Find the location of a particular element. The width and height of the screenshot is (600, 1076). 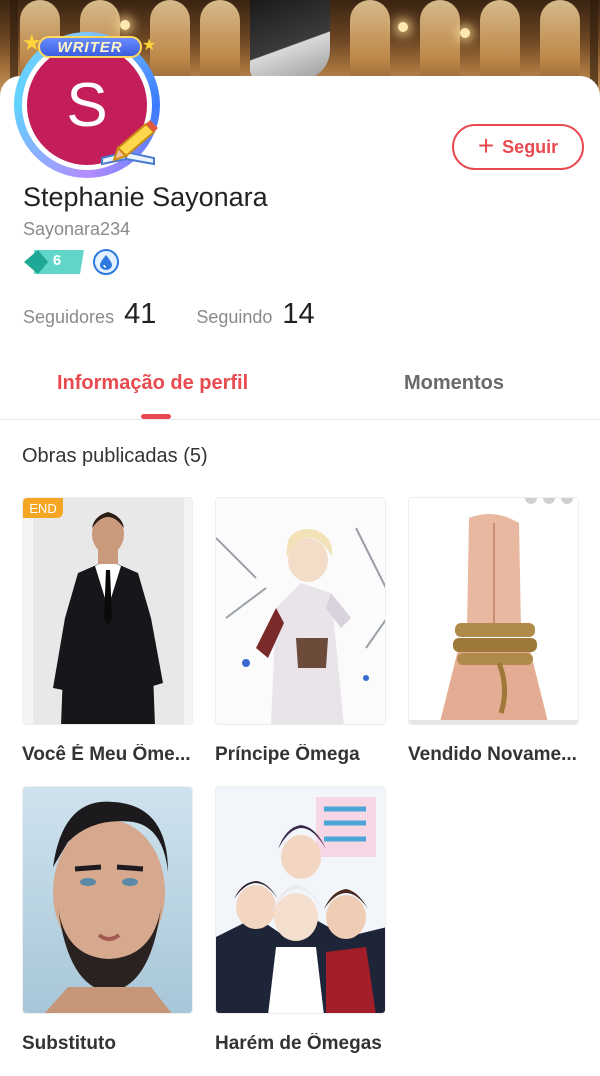

published-works-heading: Obras publicadas (5) is located at coordinates (115, 456).